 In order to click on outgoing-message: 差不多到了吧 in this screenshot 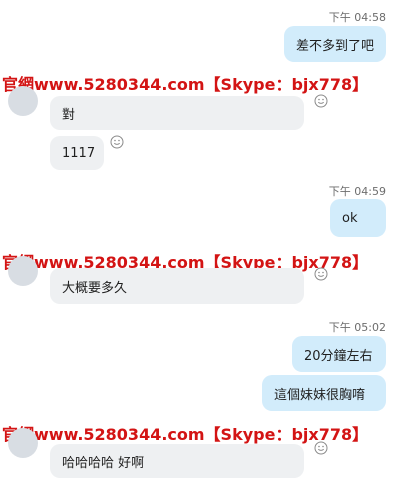, I will do `click(334, 44)`.